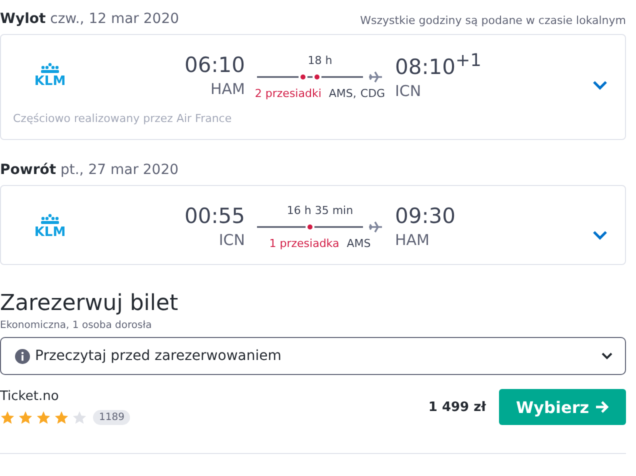 The image size is (636, 476). What do you see at coordinates (426, 216) in the screenshot?
I see `arrival-time: 09:30` at bounding box center [426, 216].